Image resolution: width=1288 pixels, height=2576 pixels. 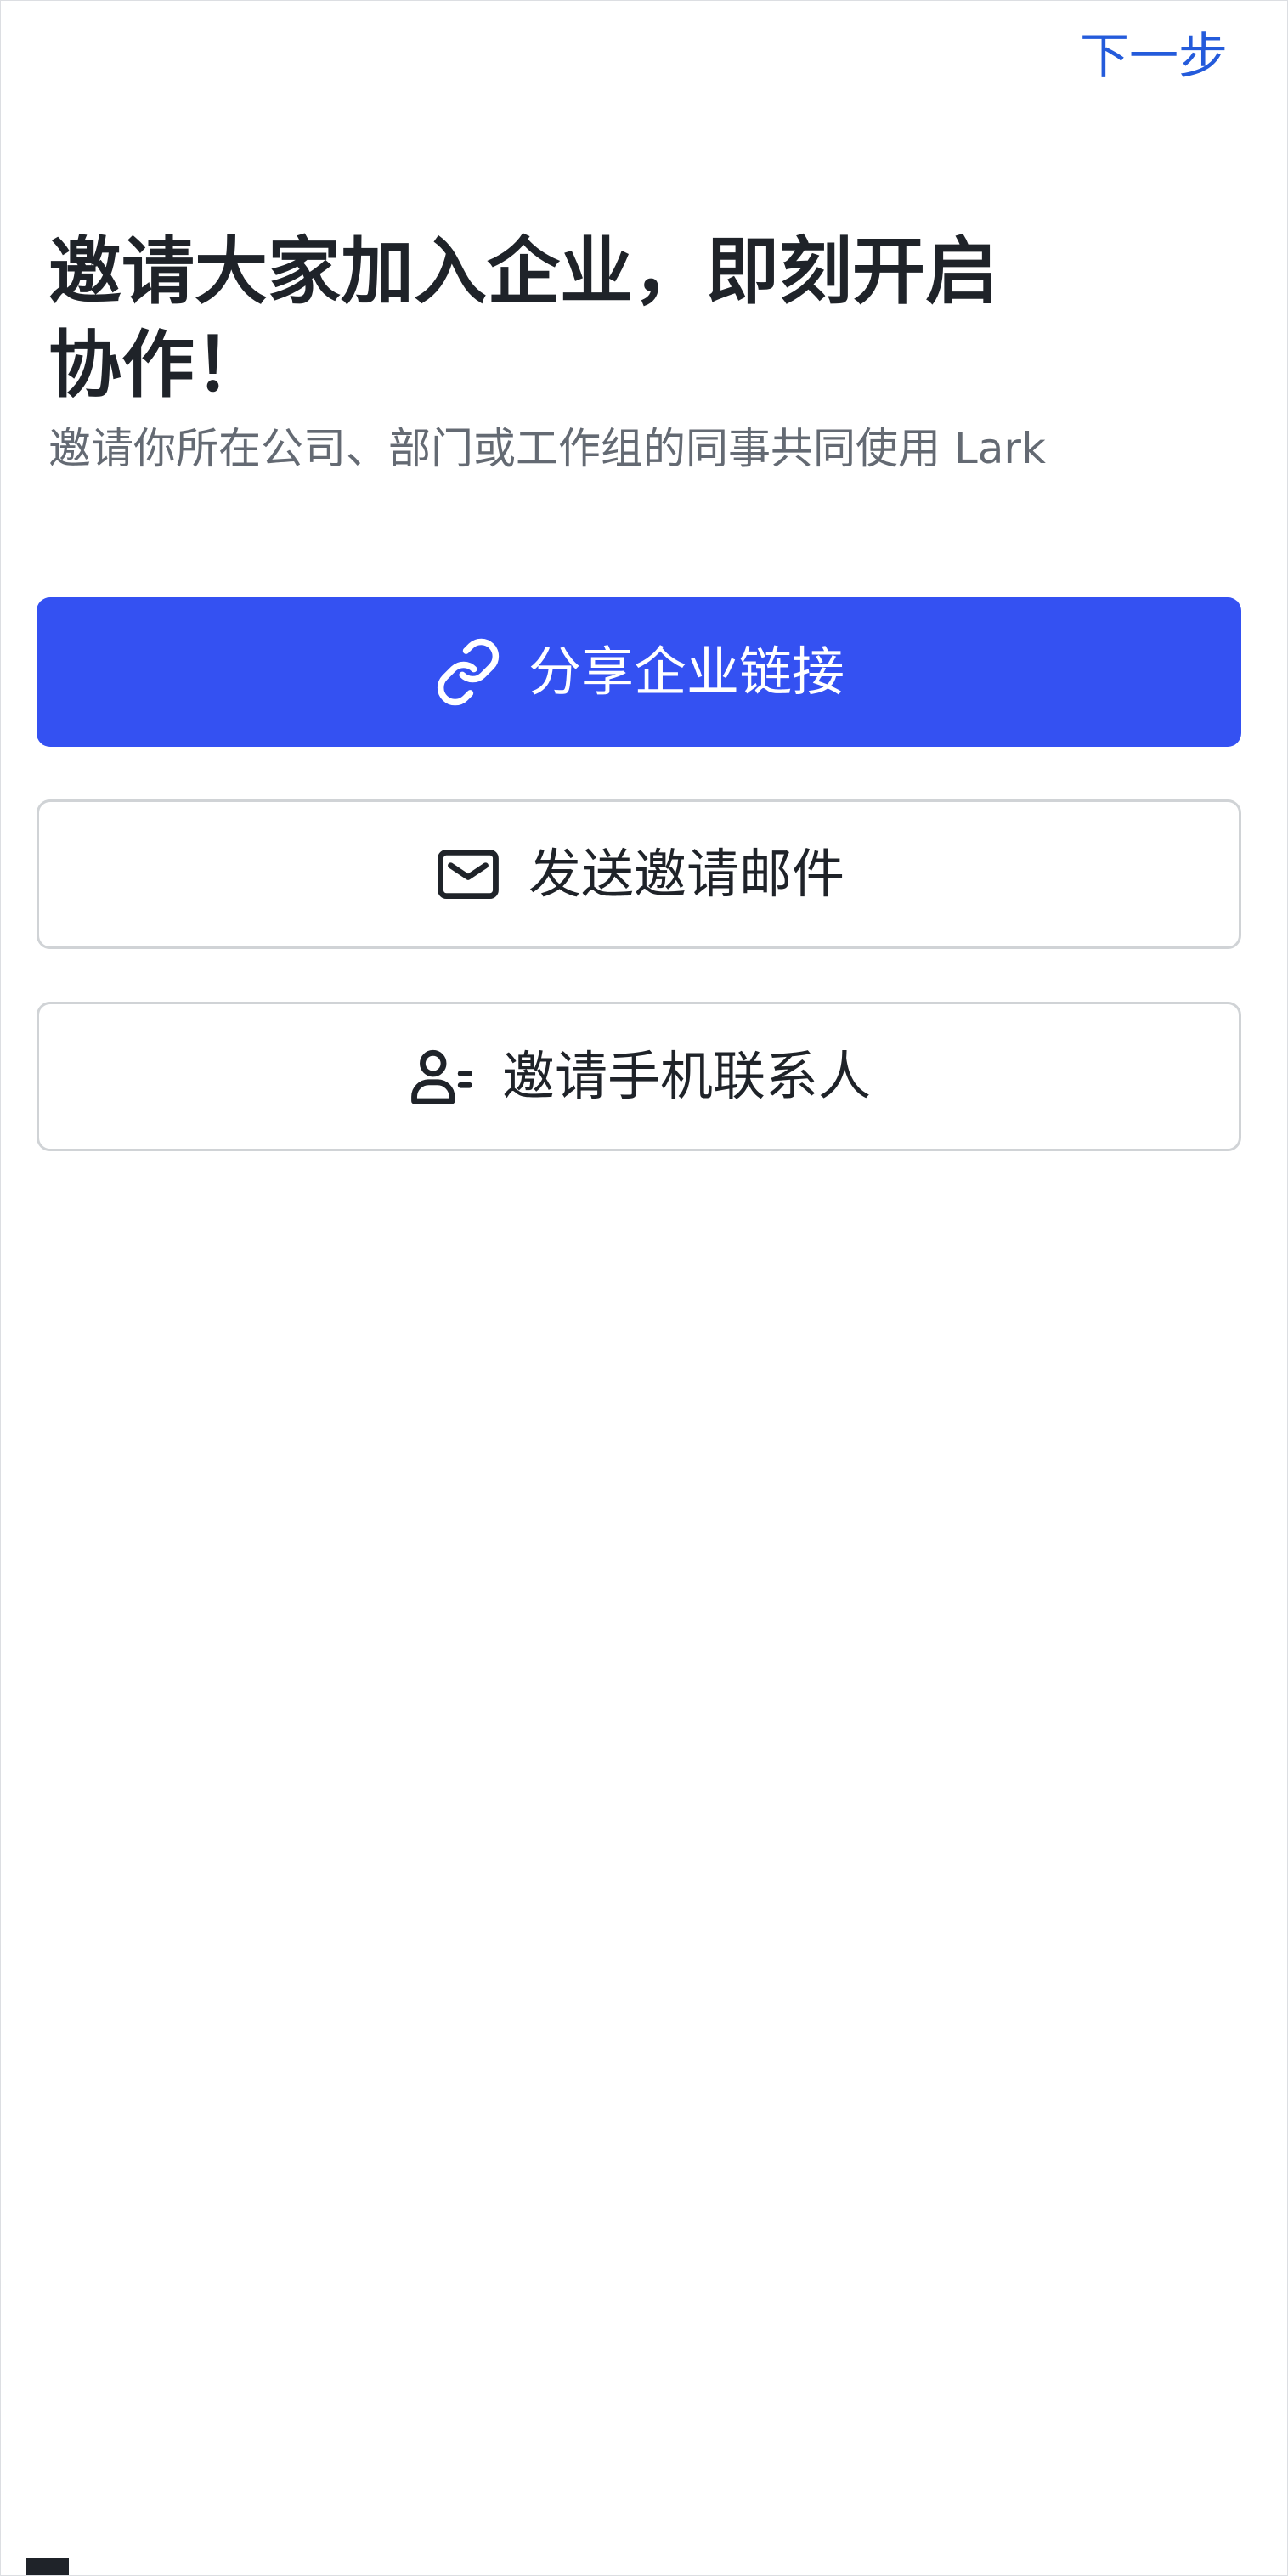 I want to click on send-email-button: 发送邀请邮件, so click(x=639, y=874).